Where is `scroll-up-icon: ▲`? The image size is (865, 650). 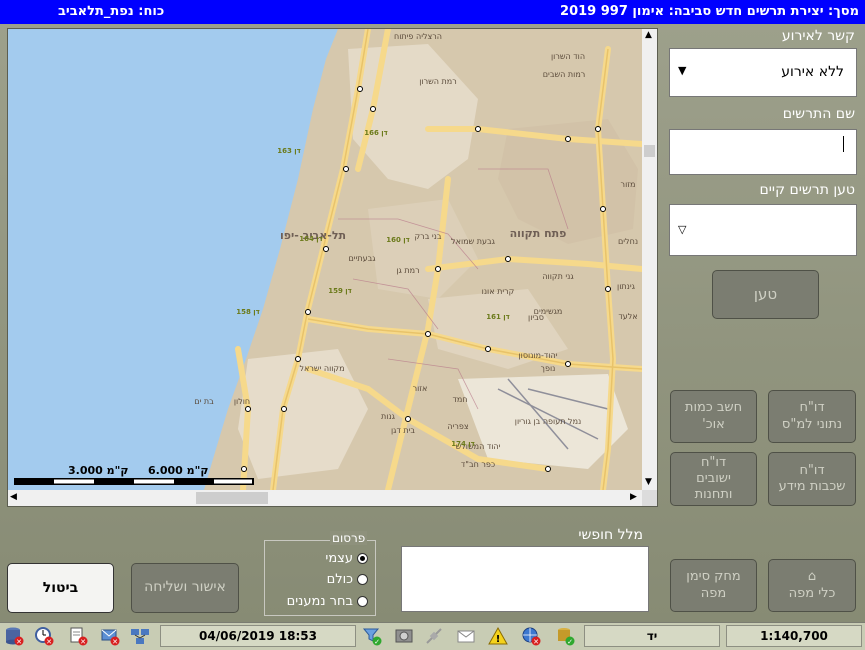
scroll-up-icon: ▲ is located at coordinates (648, 35).